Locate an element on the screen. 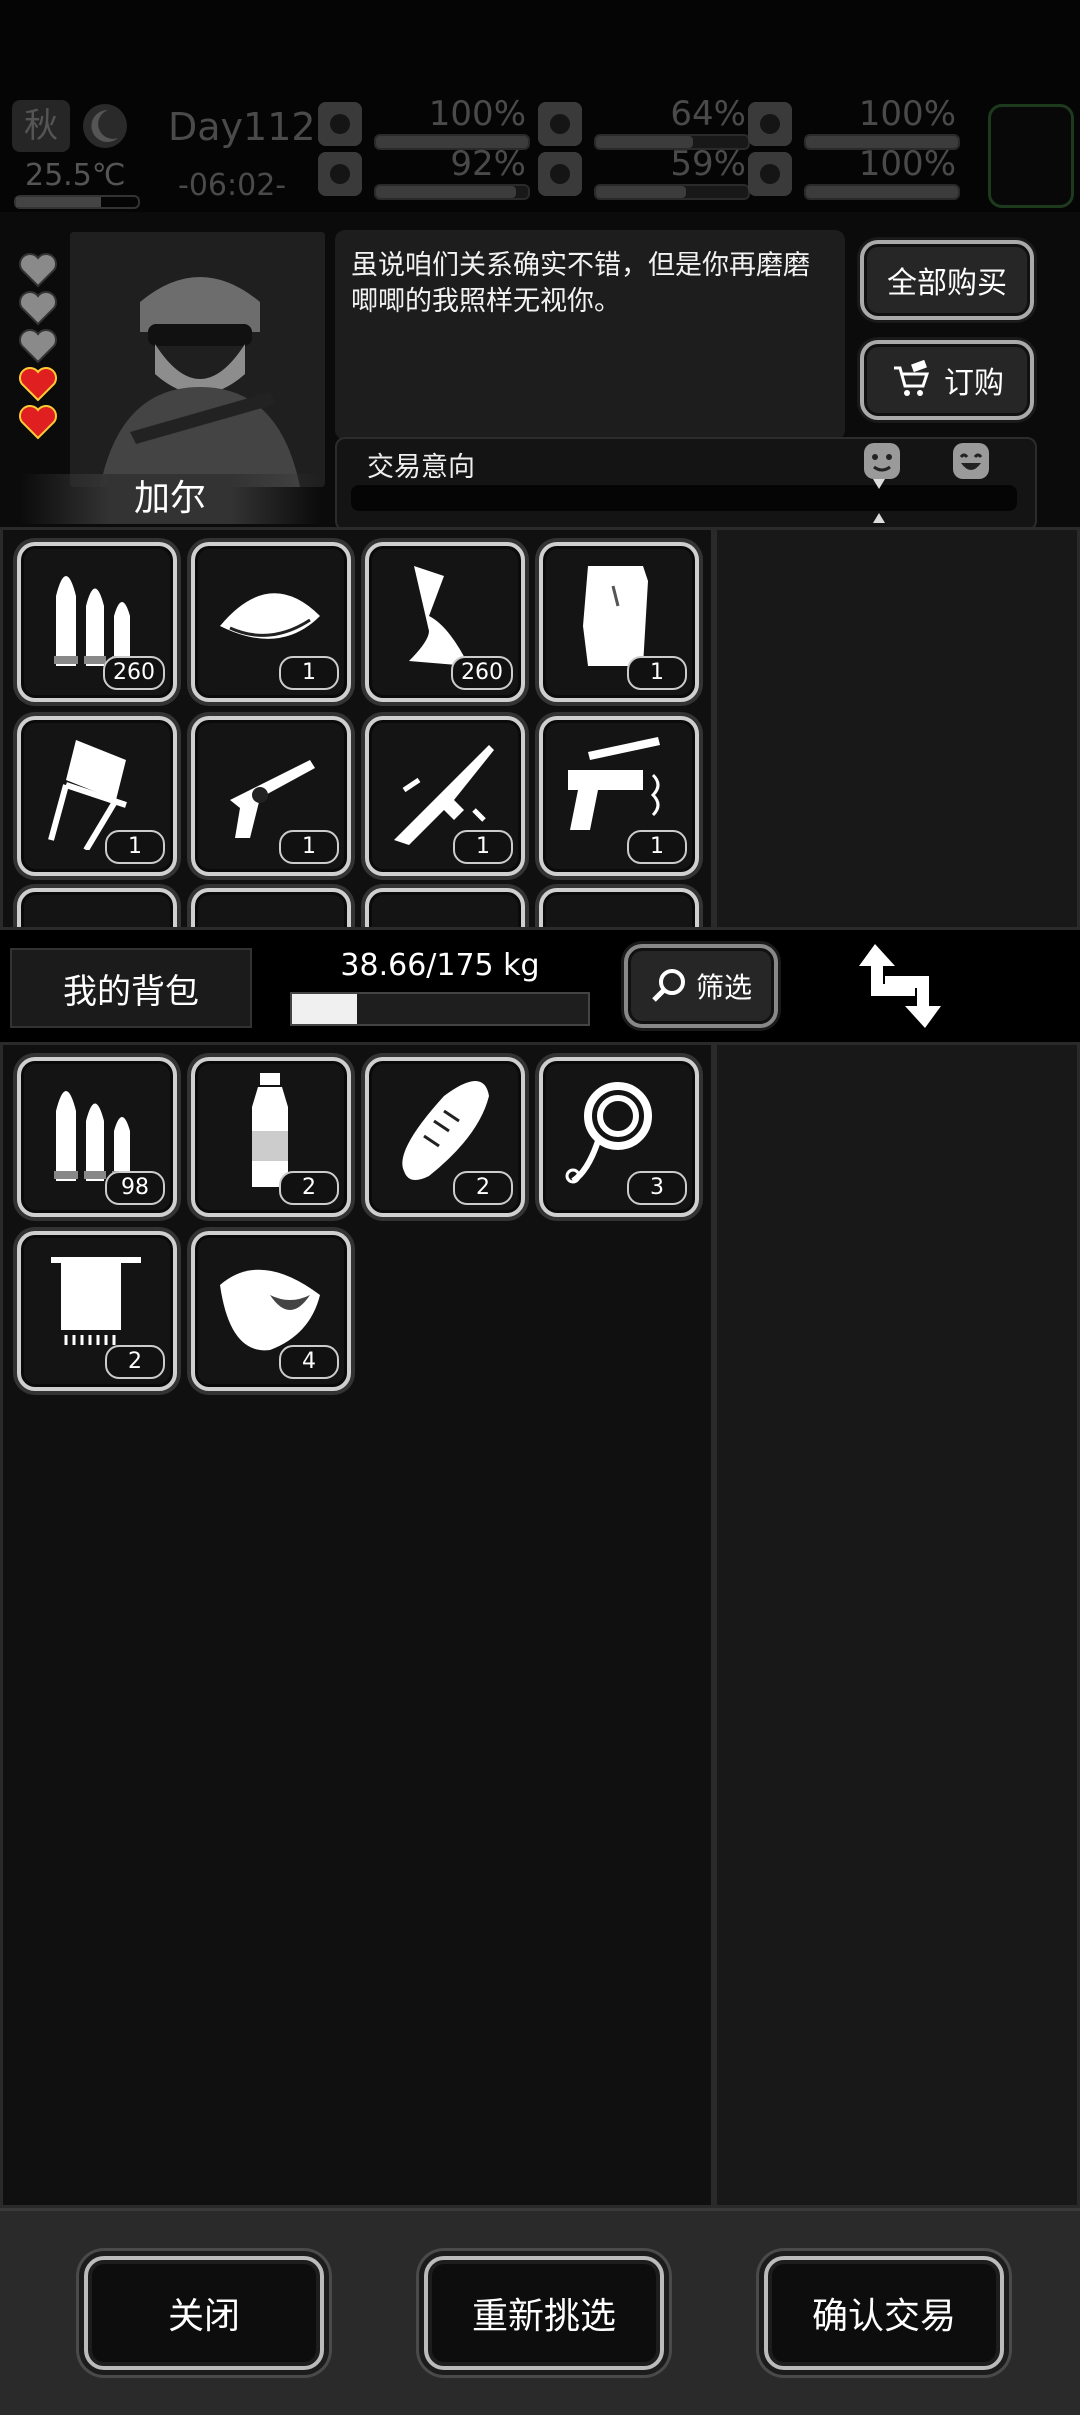 The height and width of the screenshot is (2415, 1080). item-slot: 98 is located at coordinates (97, 1137).